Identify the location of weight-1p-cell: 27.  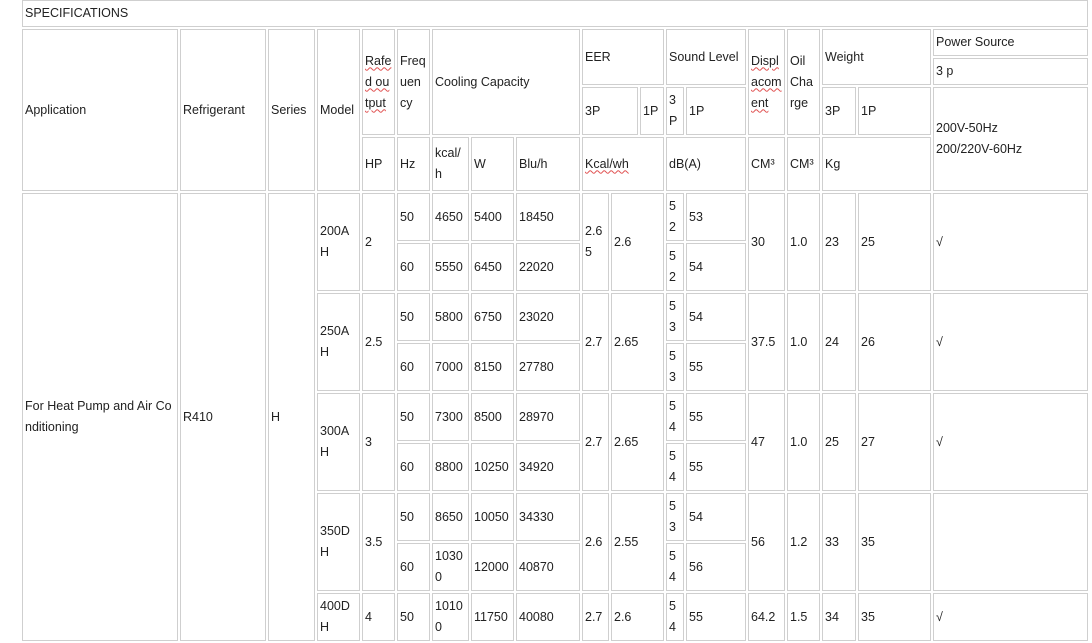
(894, 442).